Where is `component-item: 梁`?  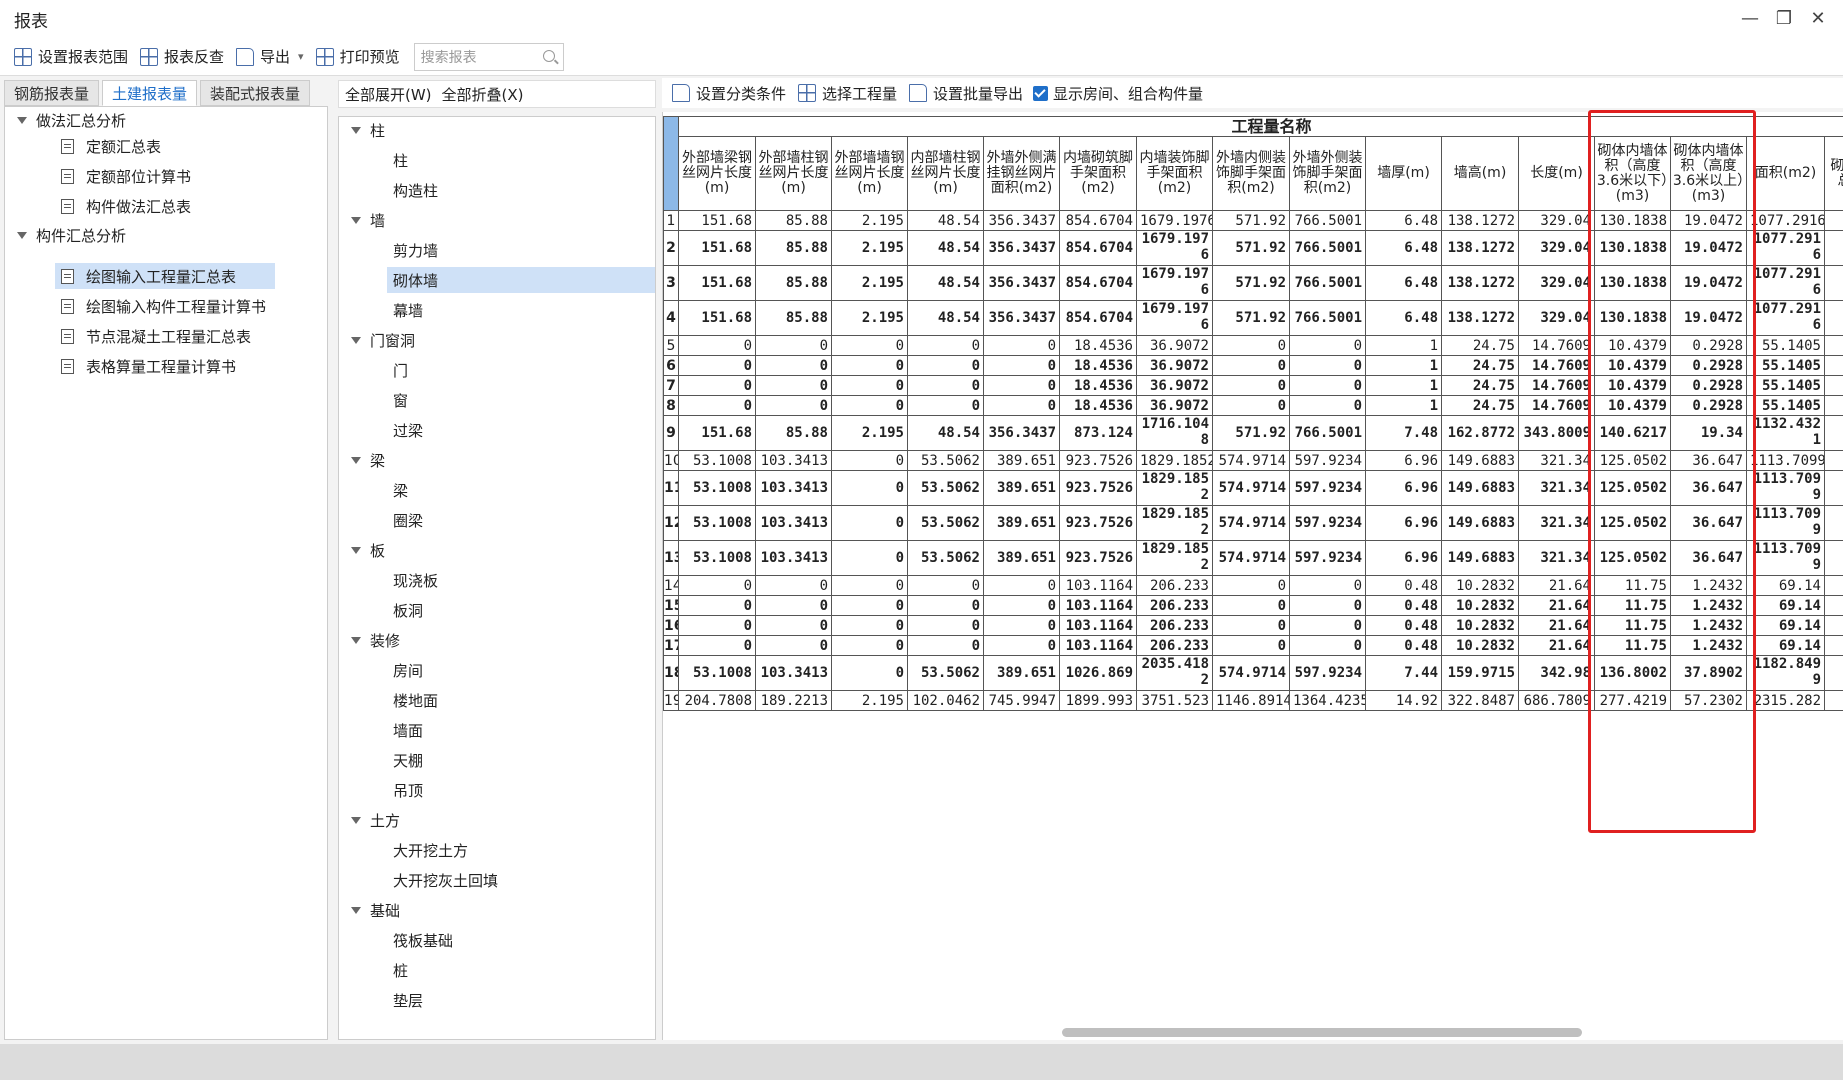 component-item: 梁 is located at coordinates (400, 490).